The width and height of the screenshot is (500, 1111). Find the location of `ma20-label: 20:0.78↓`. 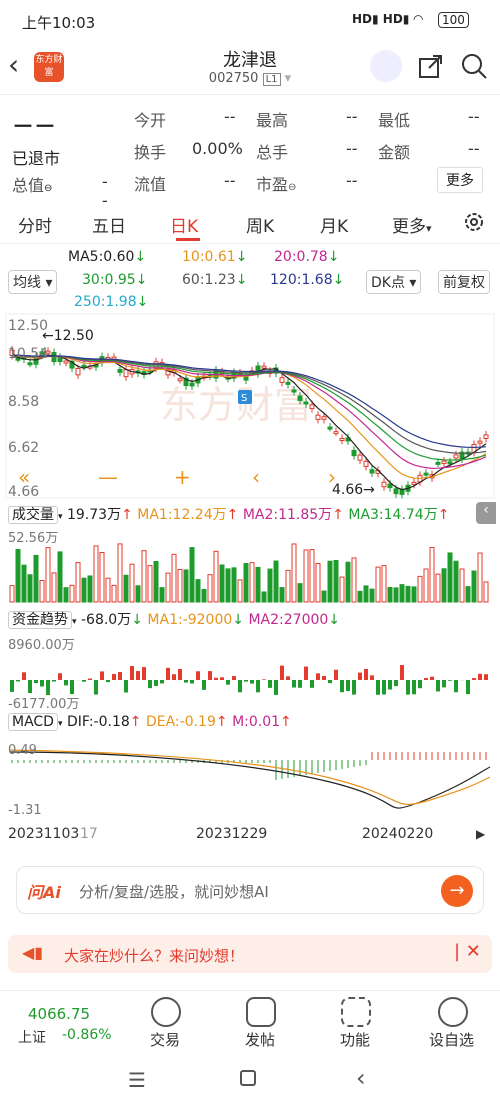

ma20-label: 20:0.78↓ is located at coordinates (307, 257).